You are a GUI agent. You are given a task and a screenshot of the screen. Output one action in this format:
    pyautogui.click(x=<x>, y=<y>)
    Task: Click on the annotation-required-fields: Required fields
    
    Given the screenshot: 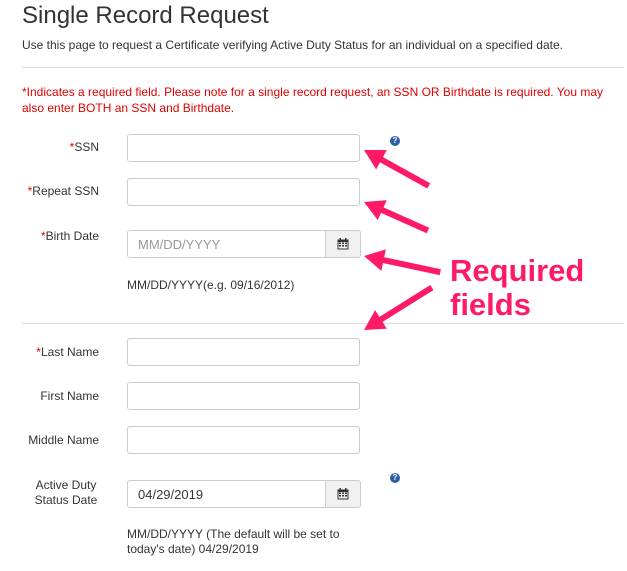 What is the action you would take?
    pyautogui.click(x=517, y=288)
    